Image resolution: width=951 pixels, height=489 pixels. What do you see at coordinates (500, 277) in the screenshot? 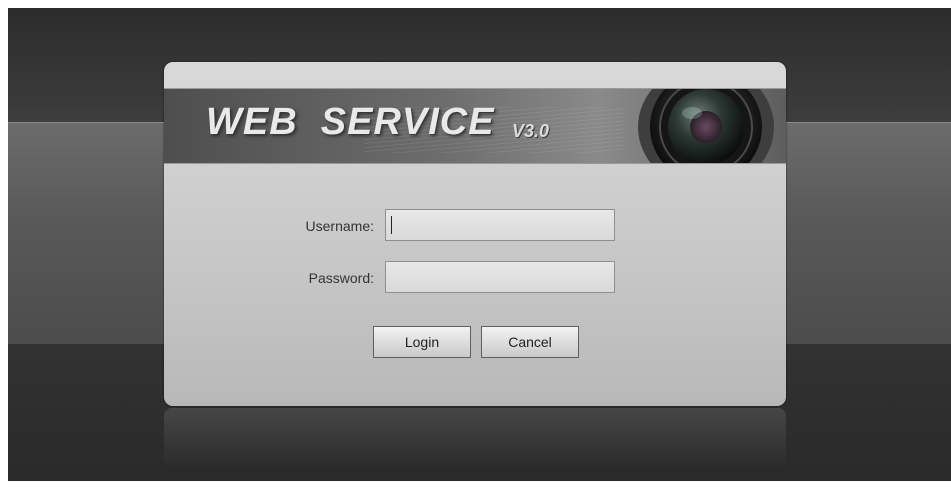
I see `password-input` at bounding box center [500, 277].